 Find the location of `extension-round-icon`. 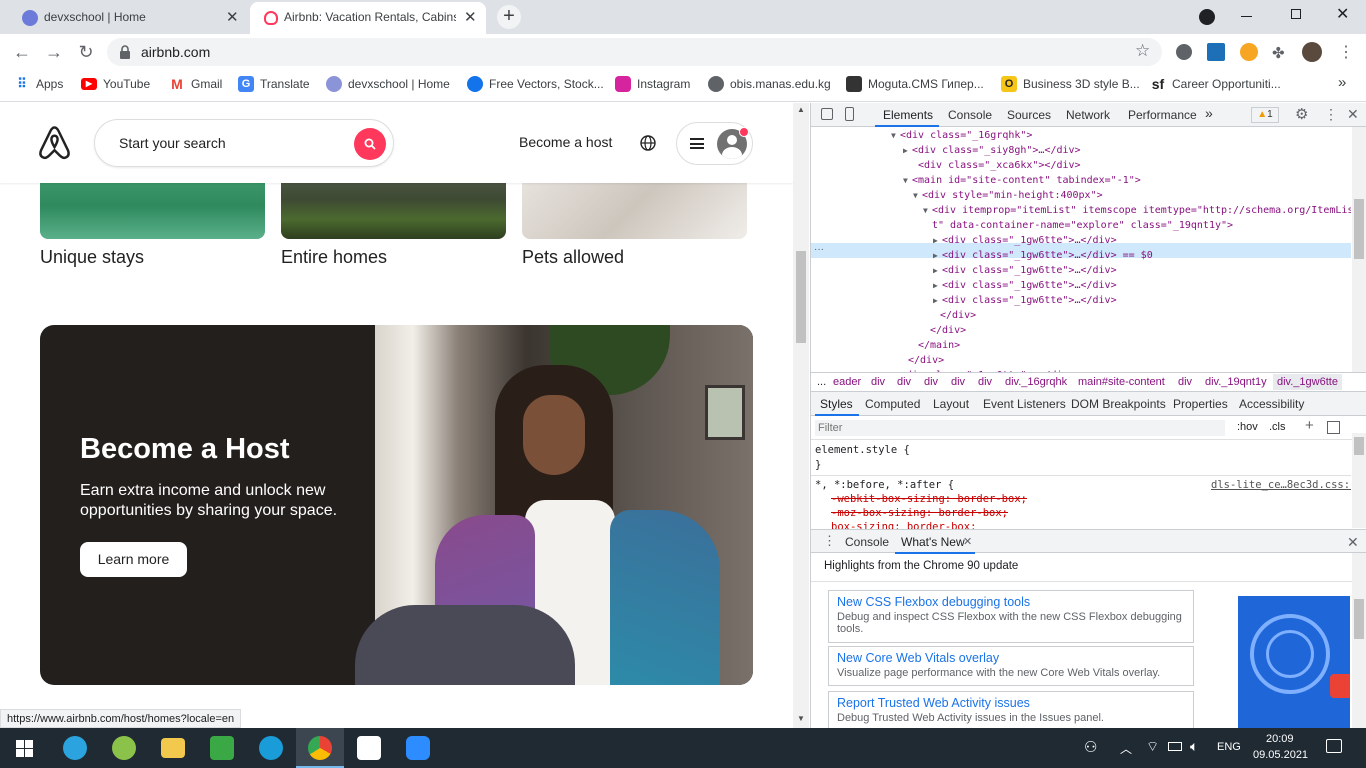

extension-round-icon is located at coordinates (1249, 52).